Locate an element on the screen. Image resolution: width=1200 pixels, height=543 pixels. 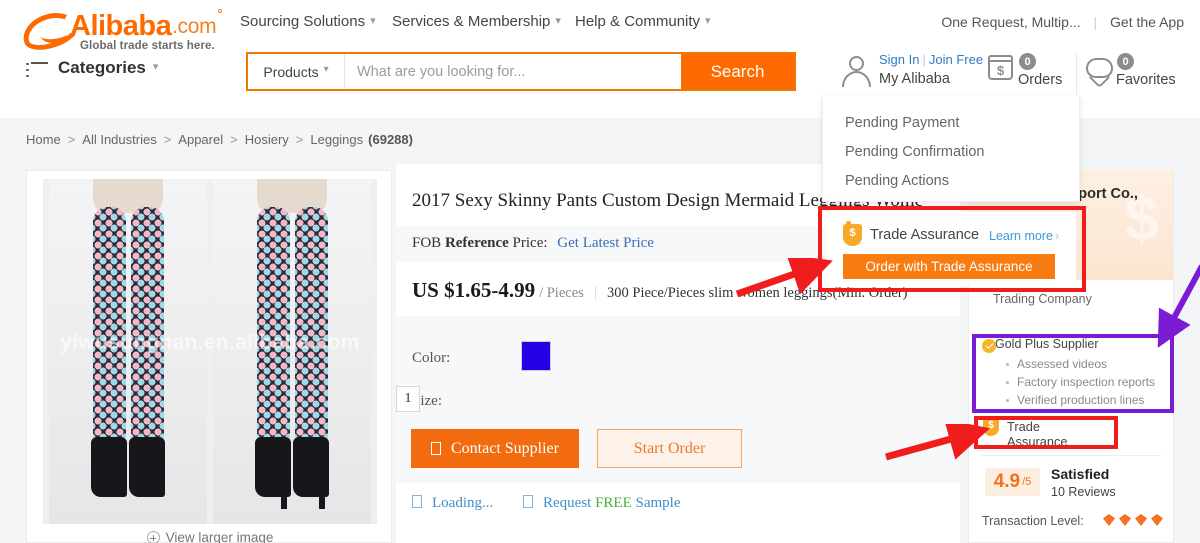
supplier-rating-badge: 4.9/5 is located at coordinates (1012, 482).